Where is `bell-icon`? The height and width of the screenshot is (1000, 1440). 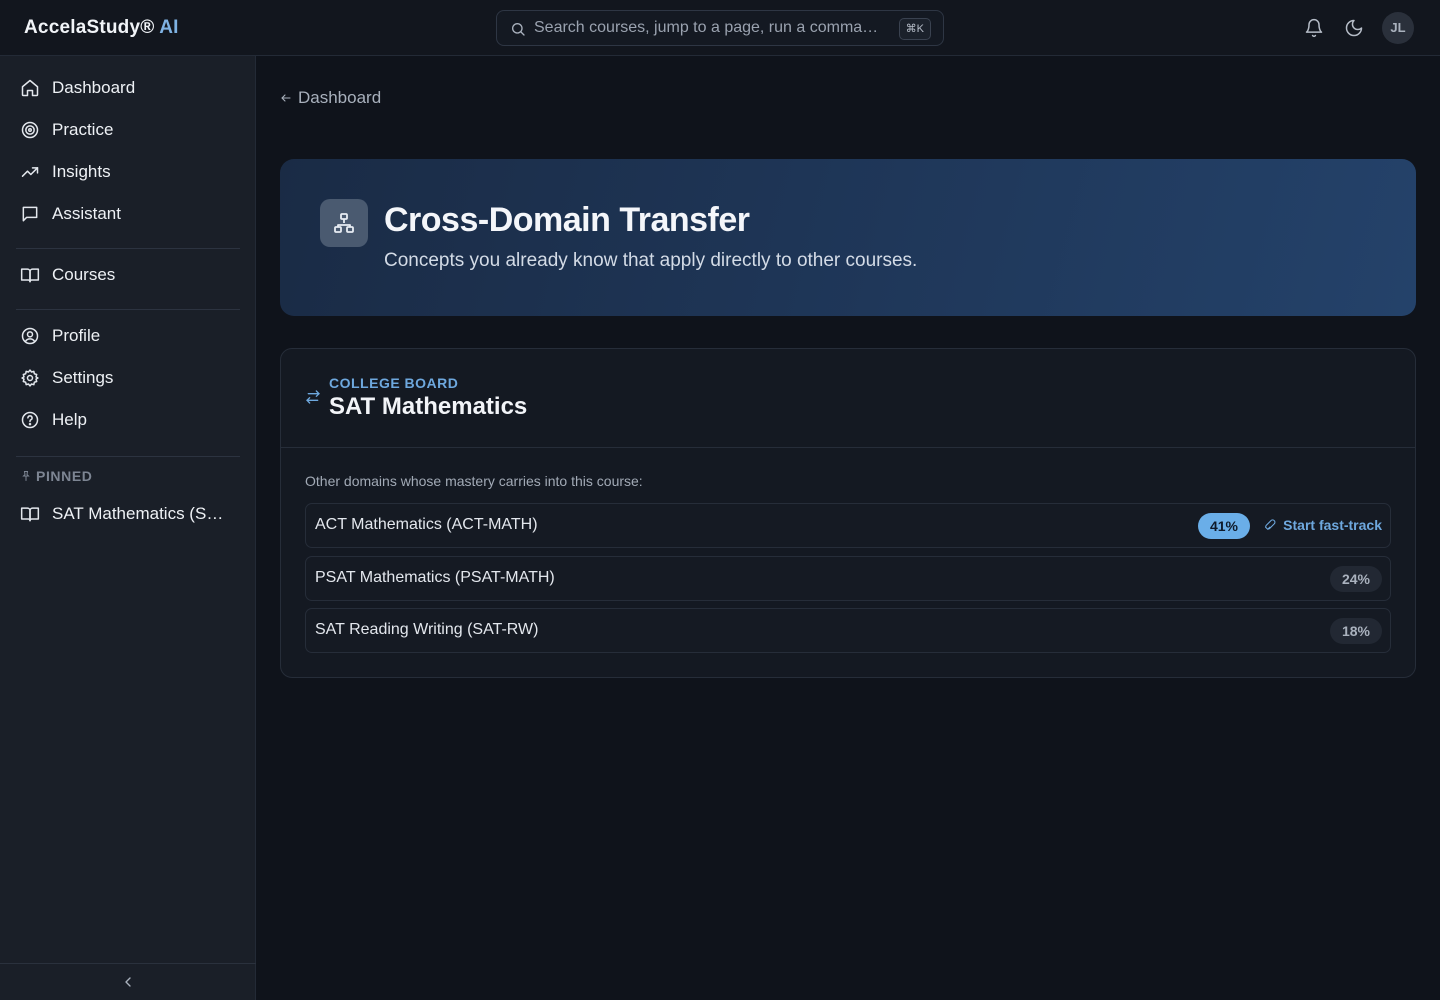 bell-icon is located at coordinates (1314, 28).